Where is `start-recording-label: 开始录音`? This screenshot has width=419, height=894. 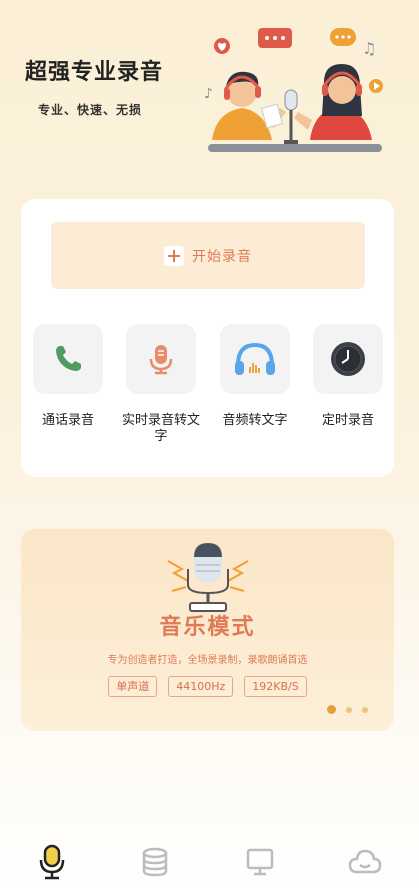
start-recording-label: 开始录音 is located at coordinates (222, 256).